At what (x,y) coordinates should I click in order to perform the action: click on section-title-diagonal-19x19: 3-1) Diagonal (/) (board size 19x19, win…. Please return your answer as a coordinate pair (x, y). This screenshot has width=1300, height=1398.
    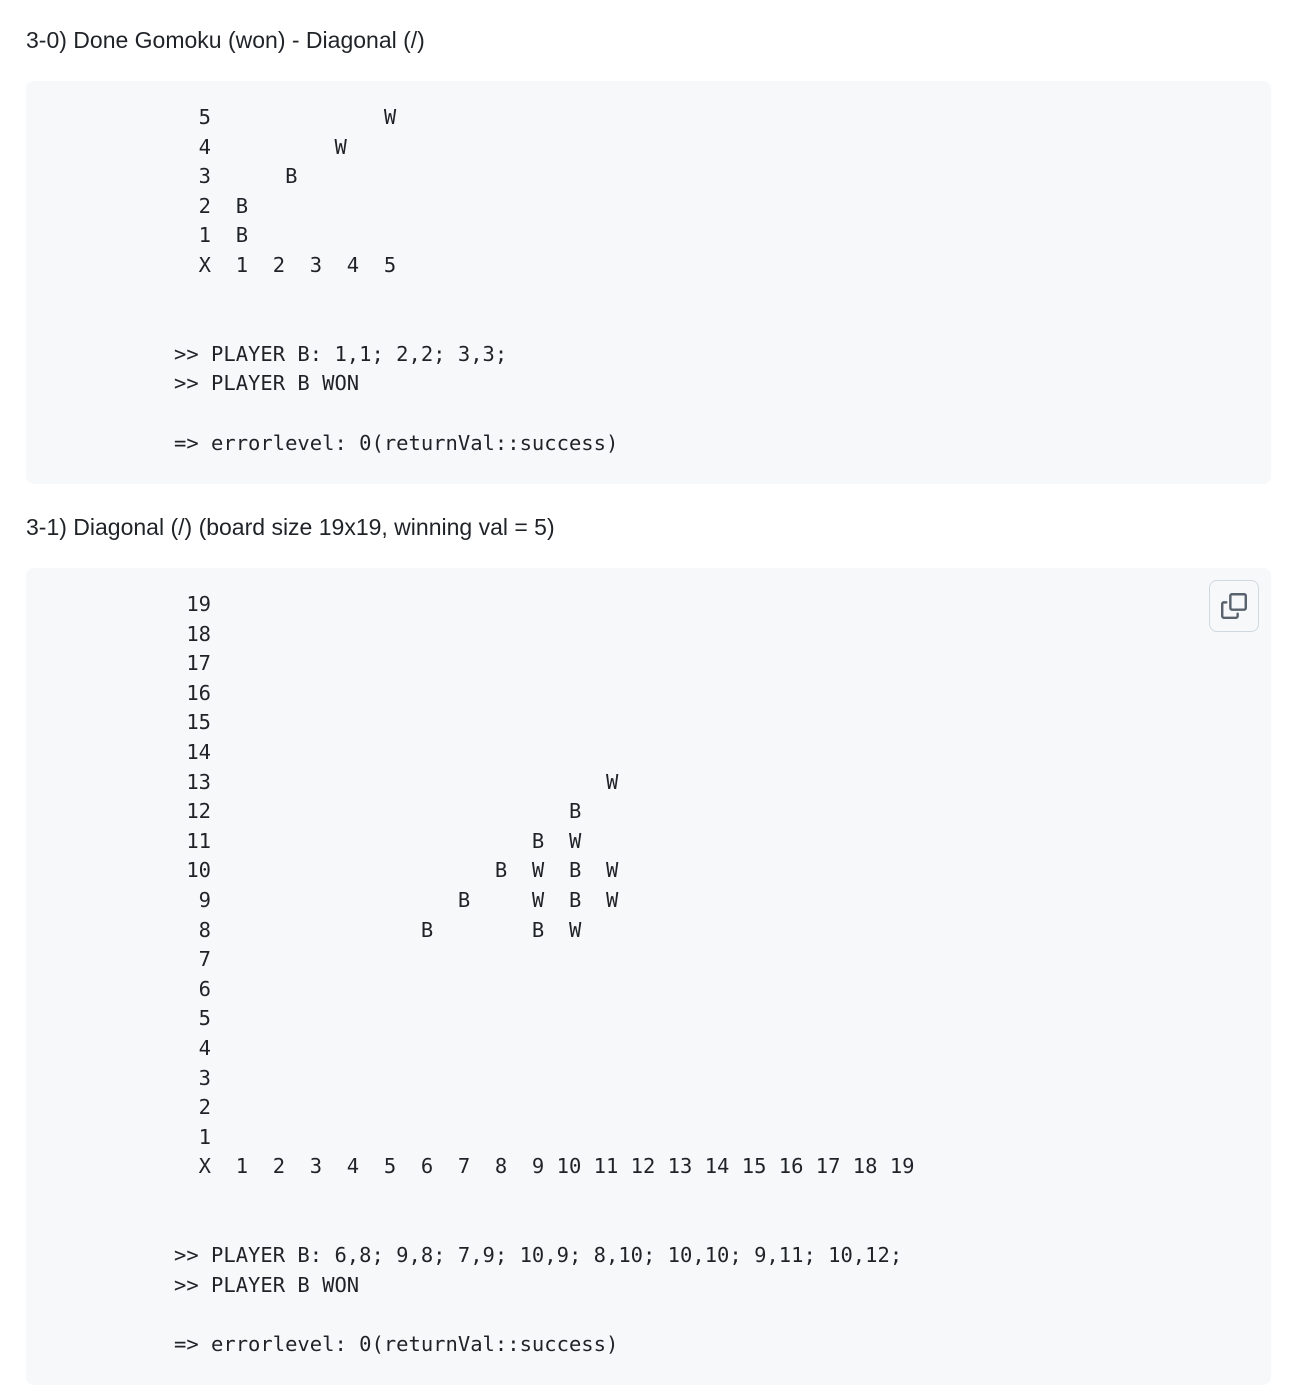
    Looking at the image, I should click on (290, 527).